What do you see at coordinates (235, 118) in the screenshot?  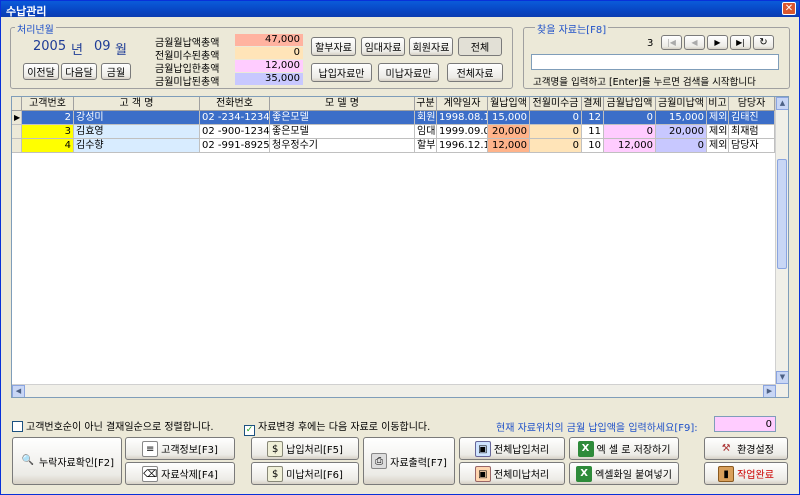 I see `table-cell: 02 -234-1234` at bounding box center [235, 118].